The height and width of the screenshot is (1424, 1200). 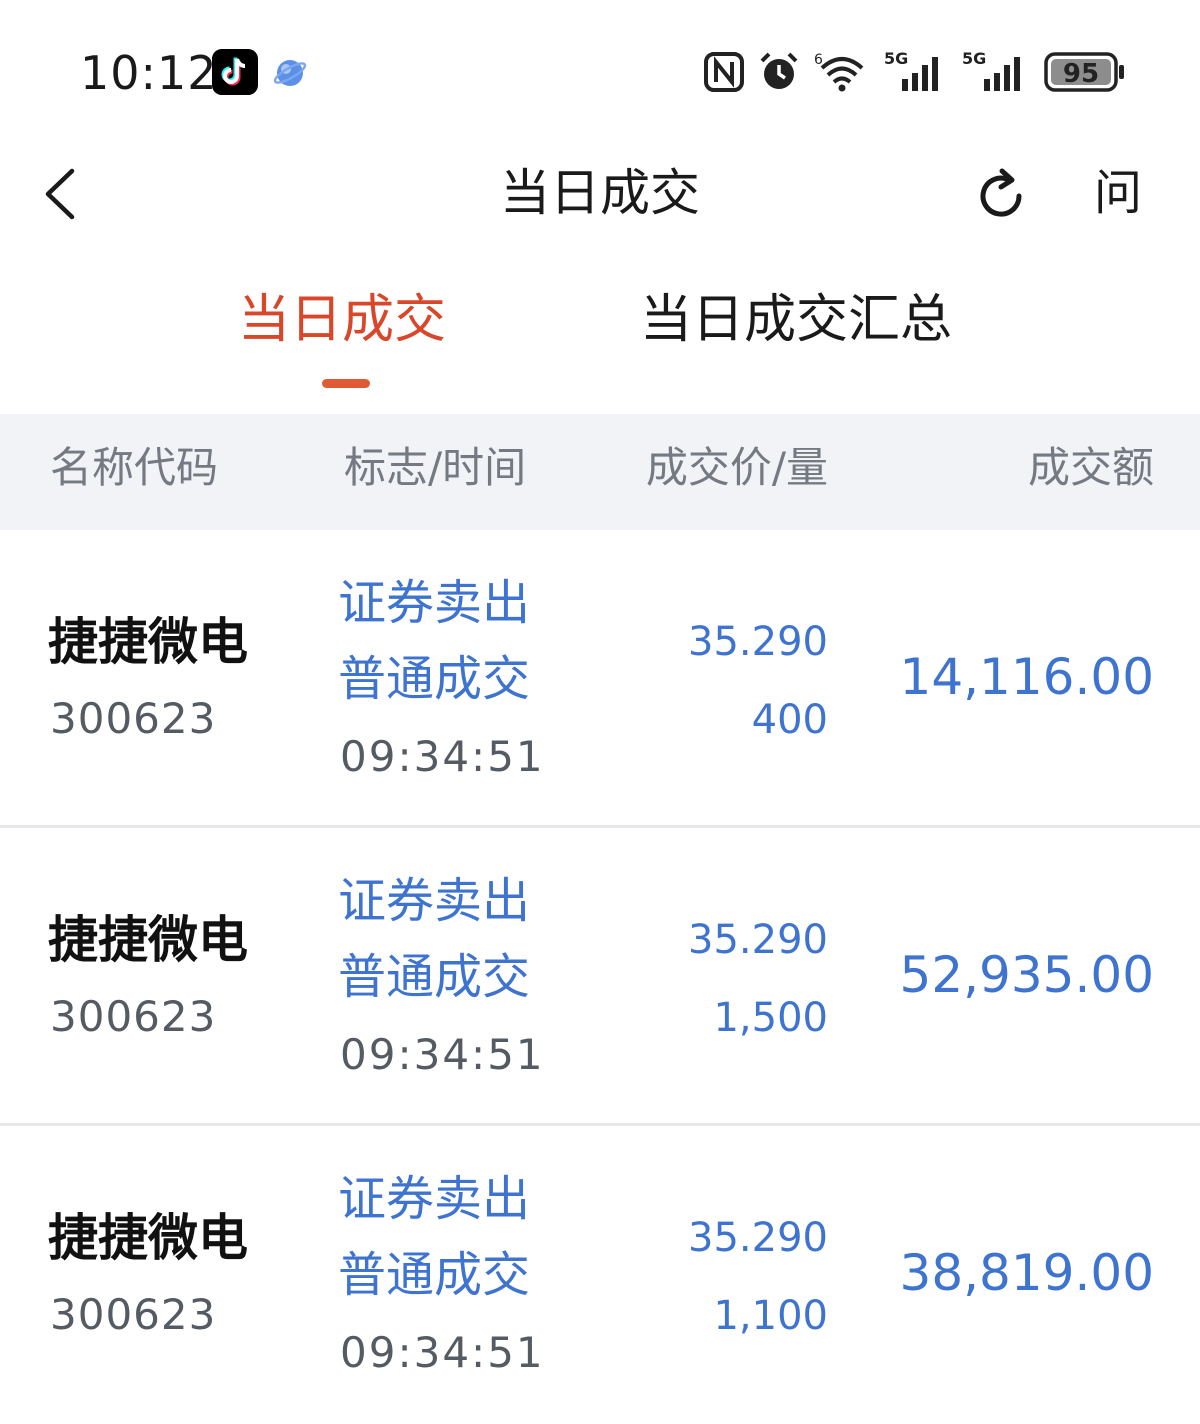 I want to click on tab-daily-trades: 当日成交, so click(x=342, y=320).